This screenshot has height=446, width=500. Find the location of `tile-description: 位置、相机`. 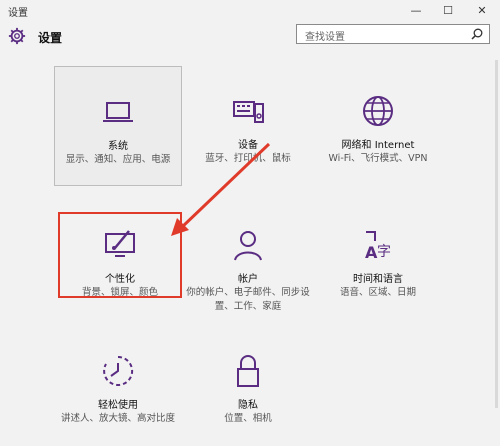

tile-description: 位置、相机 is located at coordinates (248, 418).